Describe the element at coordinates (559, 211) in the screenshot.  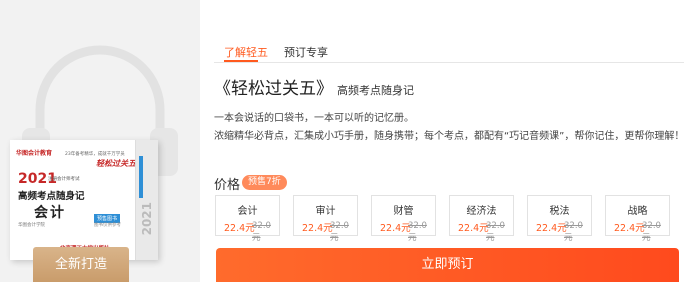
I see `subject-name: 税法` at that location.